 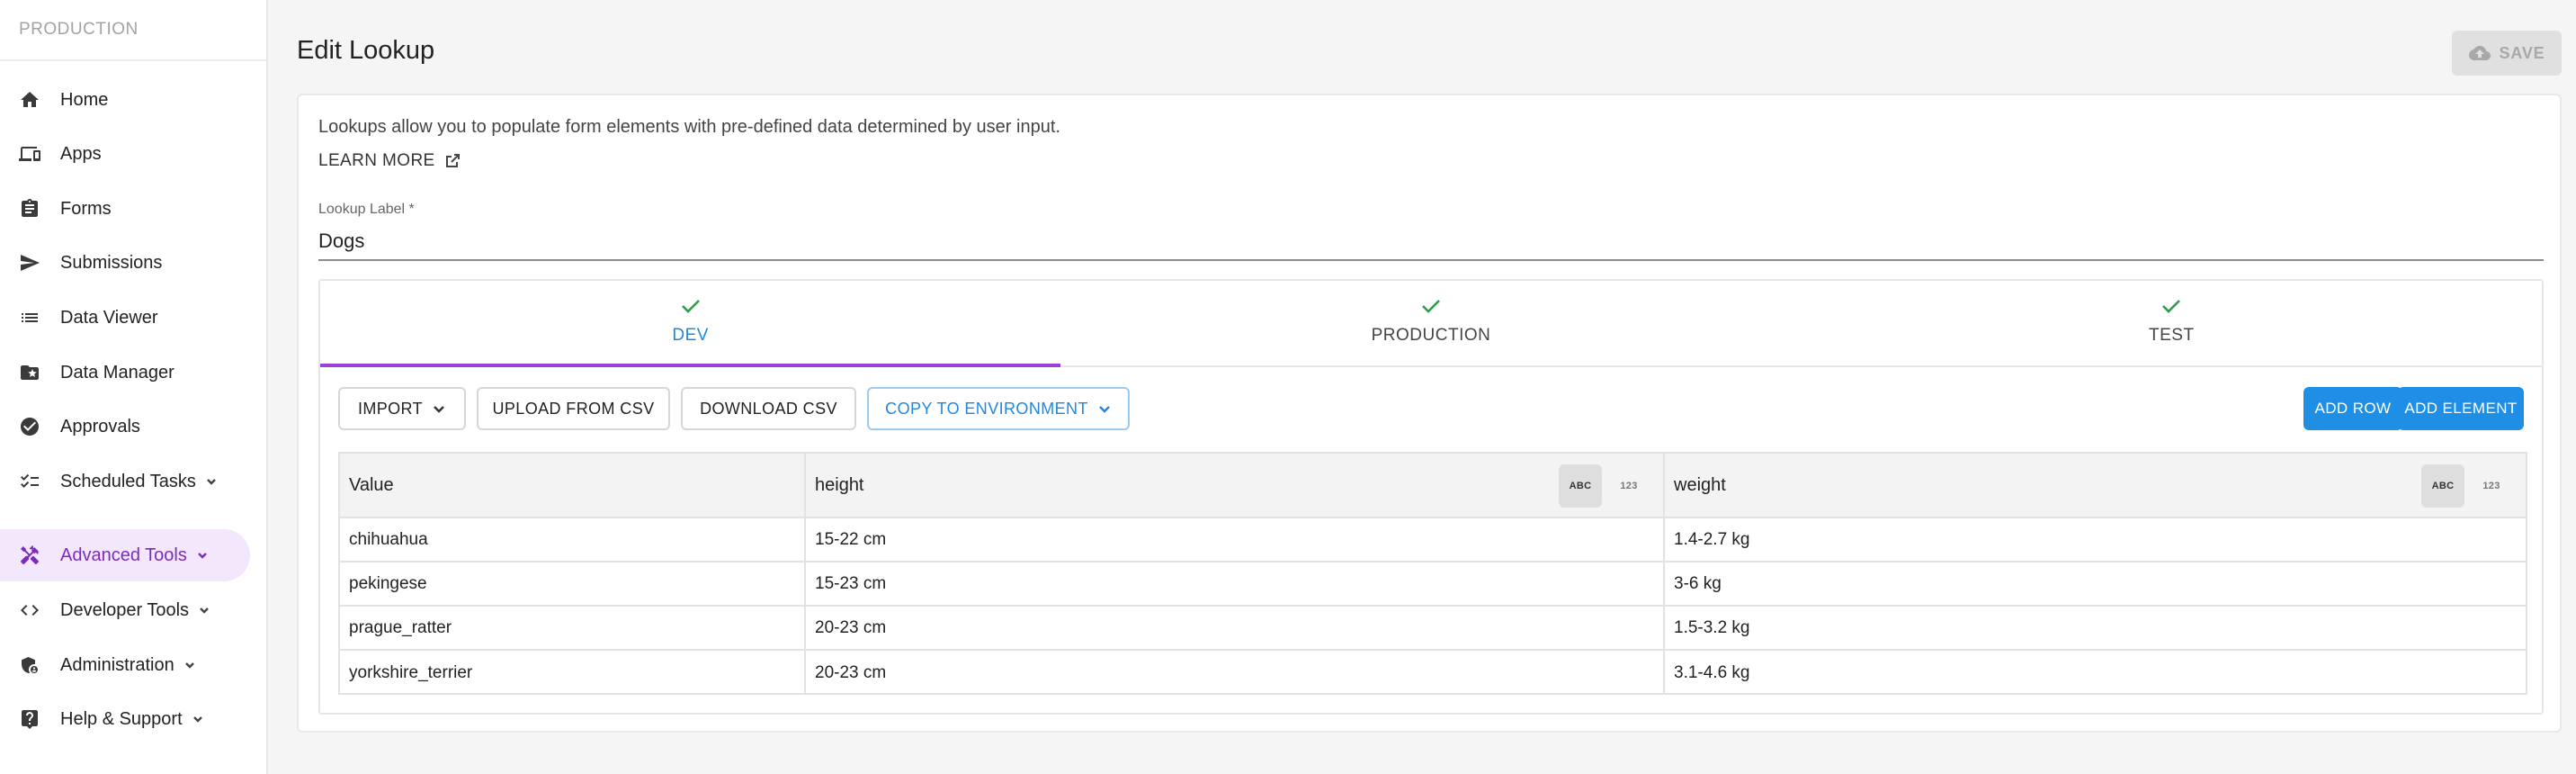 I want to click on download-csv-button: DOWNLOAD CSV, so click(x=768, y=409).